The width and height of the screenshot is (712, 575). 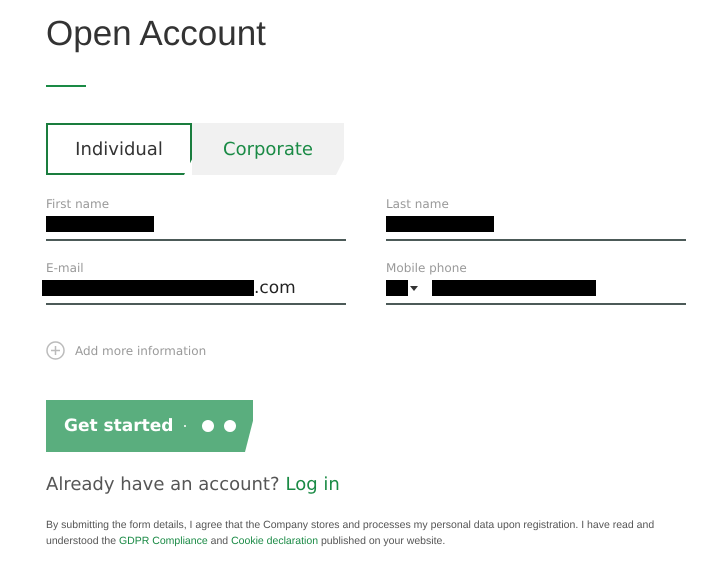 I want to click on input-field: E-mail .com, so click(x=196, y=283).